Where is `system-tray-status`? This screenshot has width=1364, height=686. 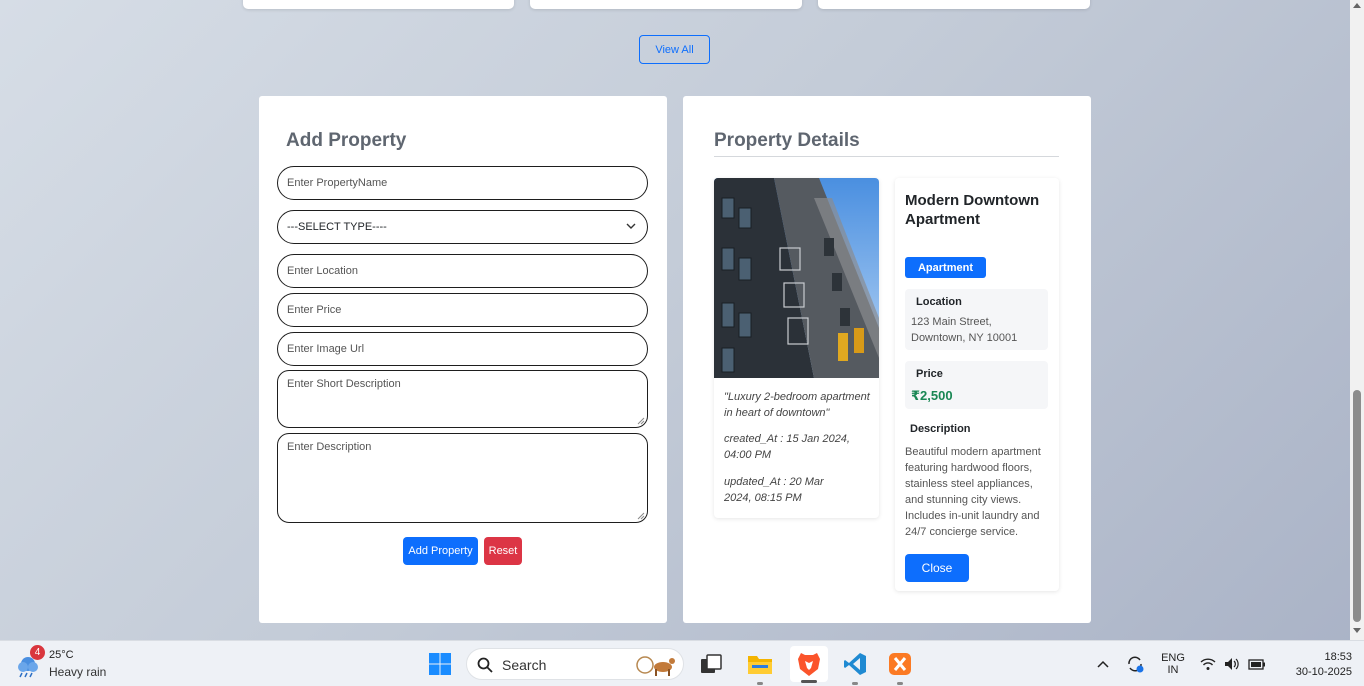 system-tray-status is located at coordinates (1233, 664).